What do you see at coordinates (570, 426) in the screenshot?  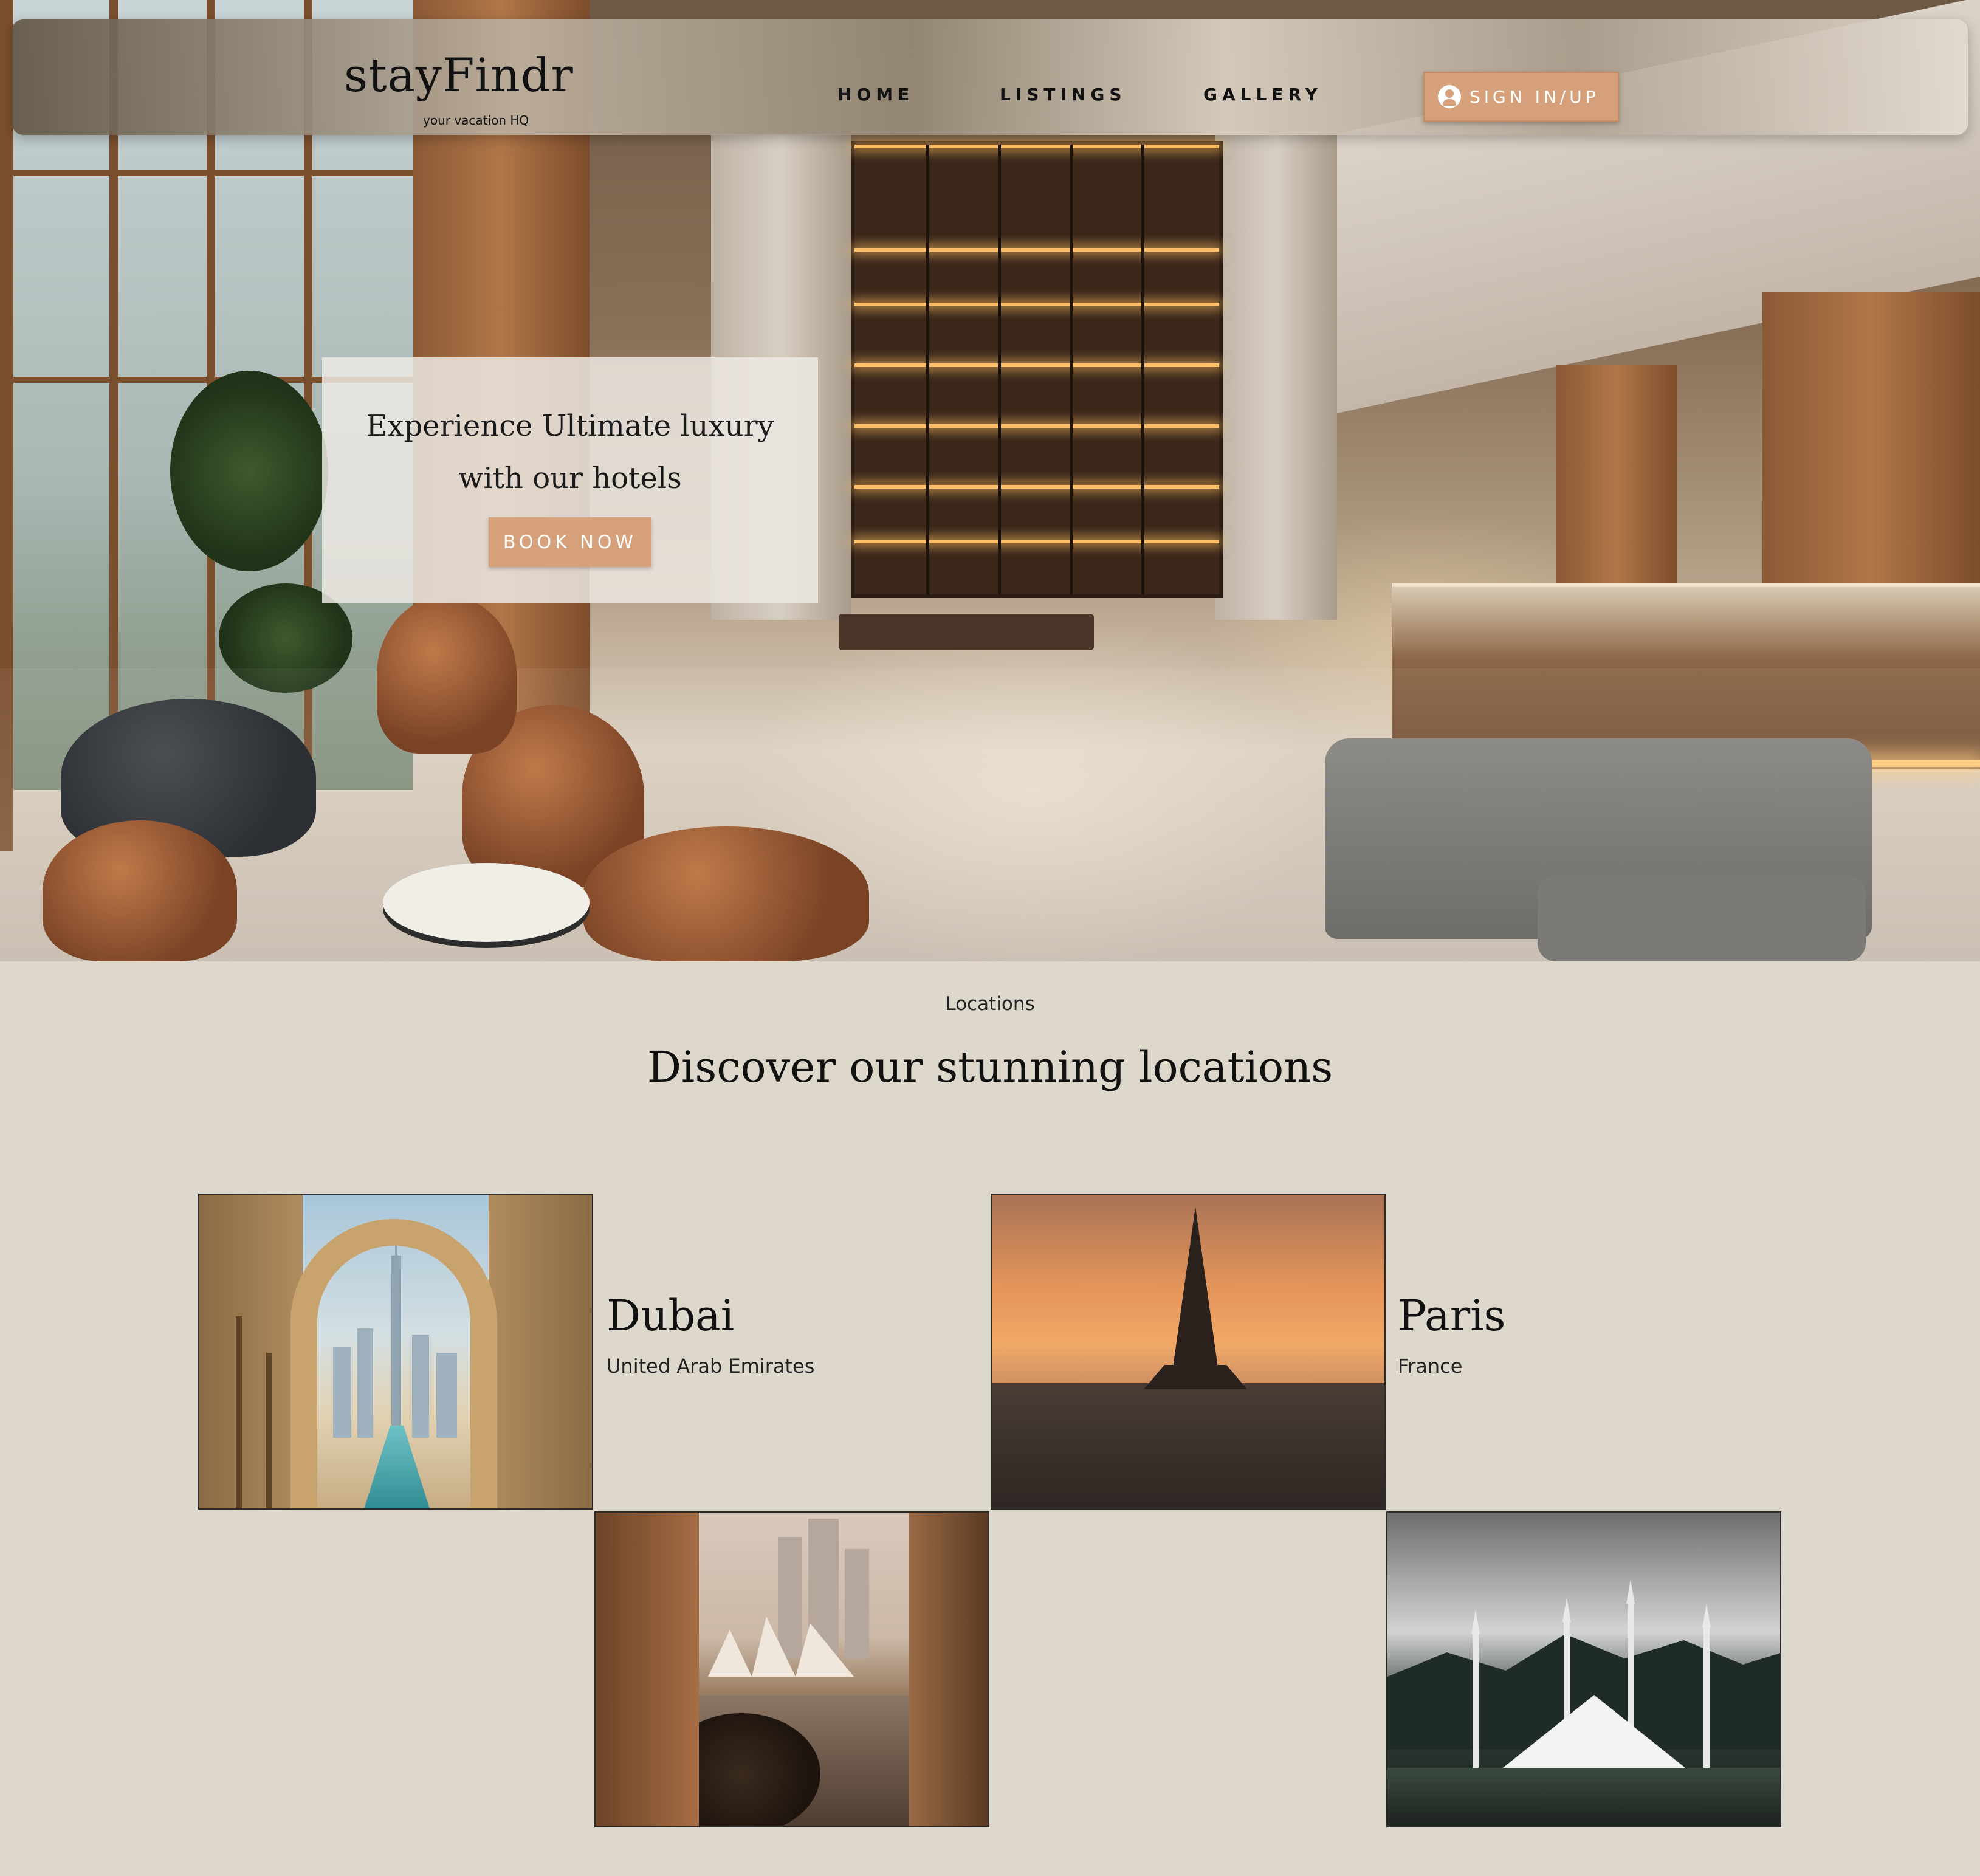 I see `hero-headline-line-1: Experience Ultimate luxury` at bounding box center [570, 426].